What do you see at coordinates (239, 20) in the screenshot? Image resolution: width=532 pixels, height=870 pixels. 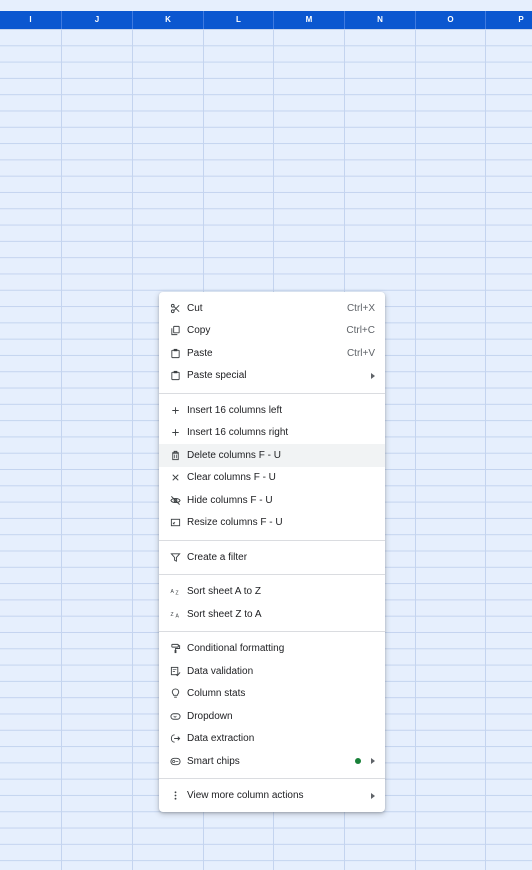 I see `column-header-l: L` at bounding box center [239, 20].